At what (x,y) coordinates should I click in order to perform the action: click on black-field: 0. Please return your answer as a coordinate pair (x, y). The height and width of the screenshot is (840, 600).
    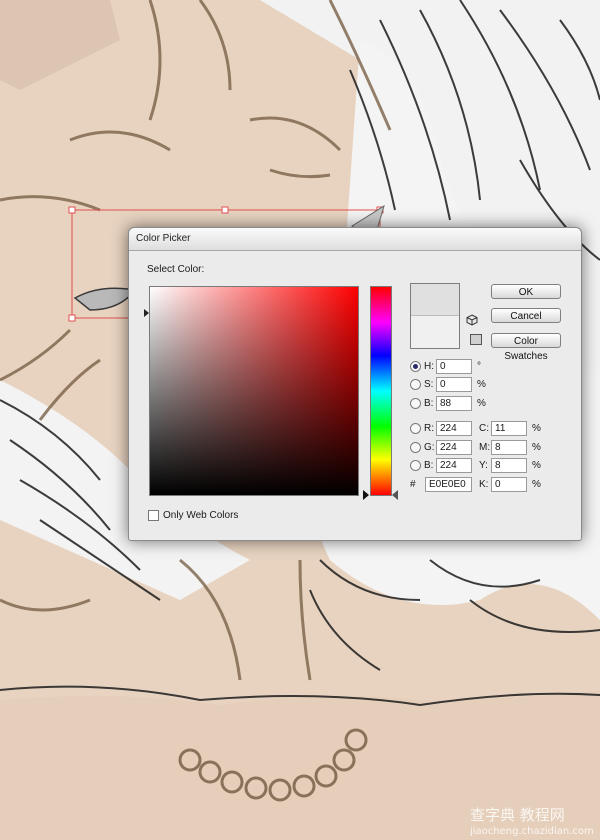
    Looking at the image, I should click on (509, 484).